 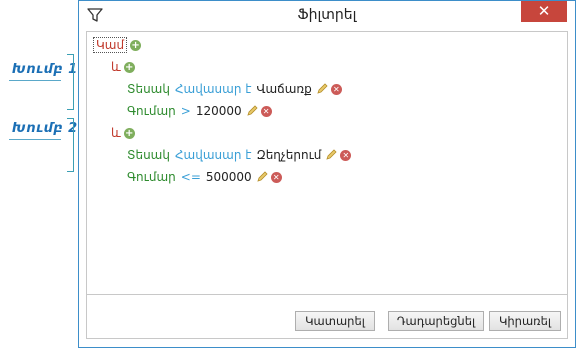 What do you see at coordinates (525, 321) in the screenshot?
I see `apply-button: Կիրառել` at bounding box center [525, 321].